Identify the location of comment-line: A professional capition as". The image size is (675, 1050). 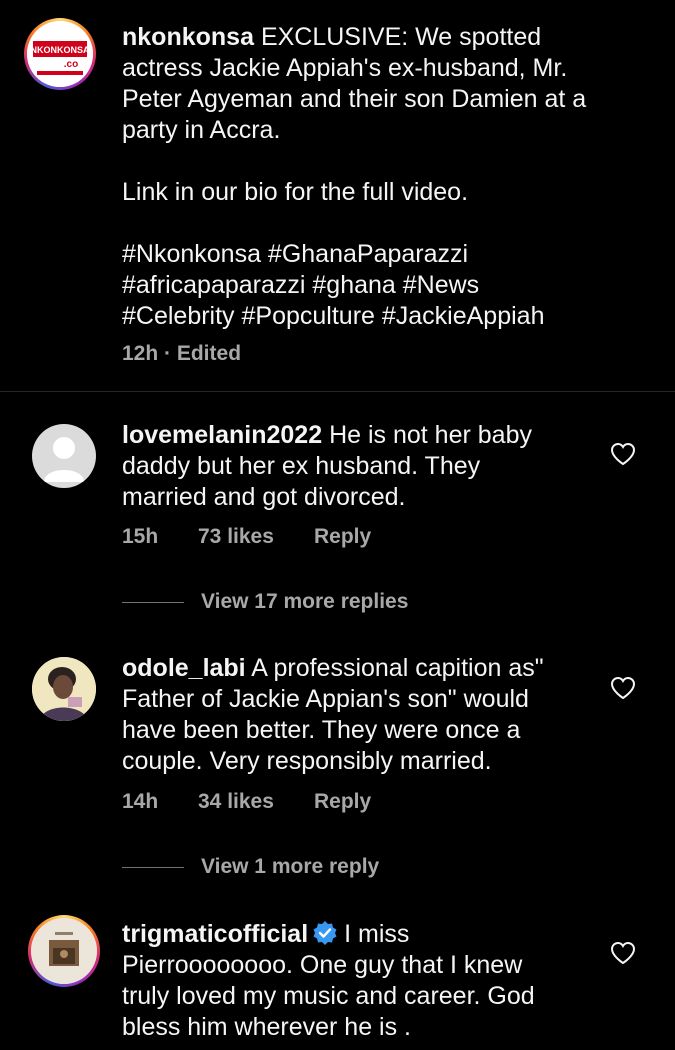
(397, 668).